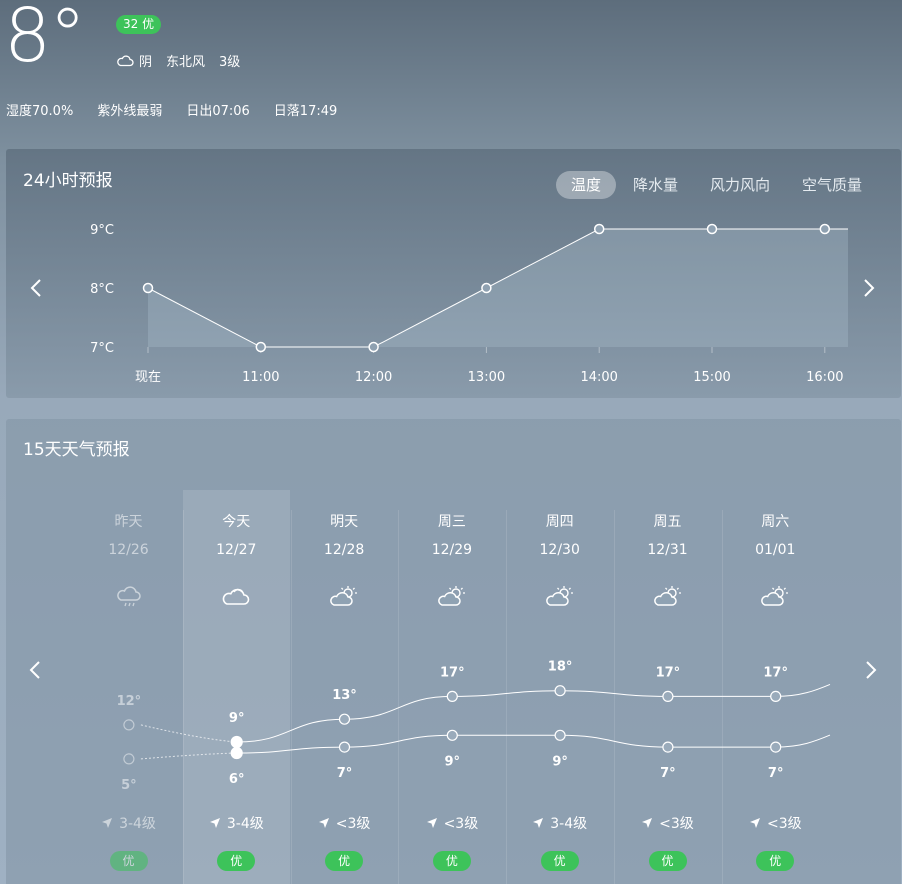 The height and width of the screenshot is (884, 902). What do you see at coordinates (237, 718) in the screenshot?
I see `high-temp-label: 9°` at bounding box center [237, 718].